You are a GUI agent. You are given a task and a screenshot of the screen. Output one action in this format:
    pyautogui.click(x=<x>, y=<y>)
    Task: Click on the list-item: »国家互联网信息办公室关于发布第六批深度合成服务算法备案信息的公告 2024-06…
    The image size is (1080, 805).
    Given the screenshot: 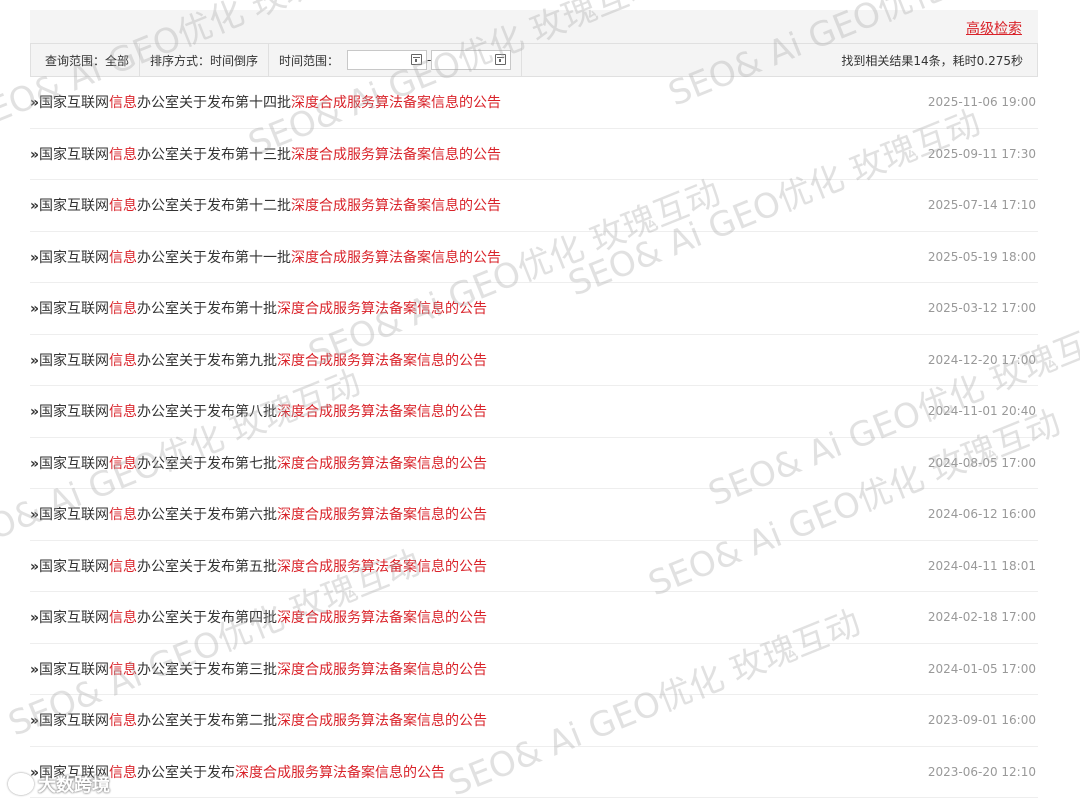 What is the action you would take?
    pyautogui.click(x=534, y=515)
    